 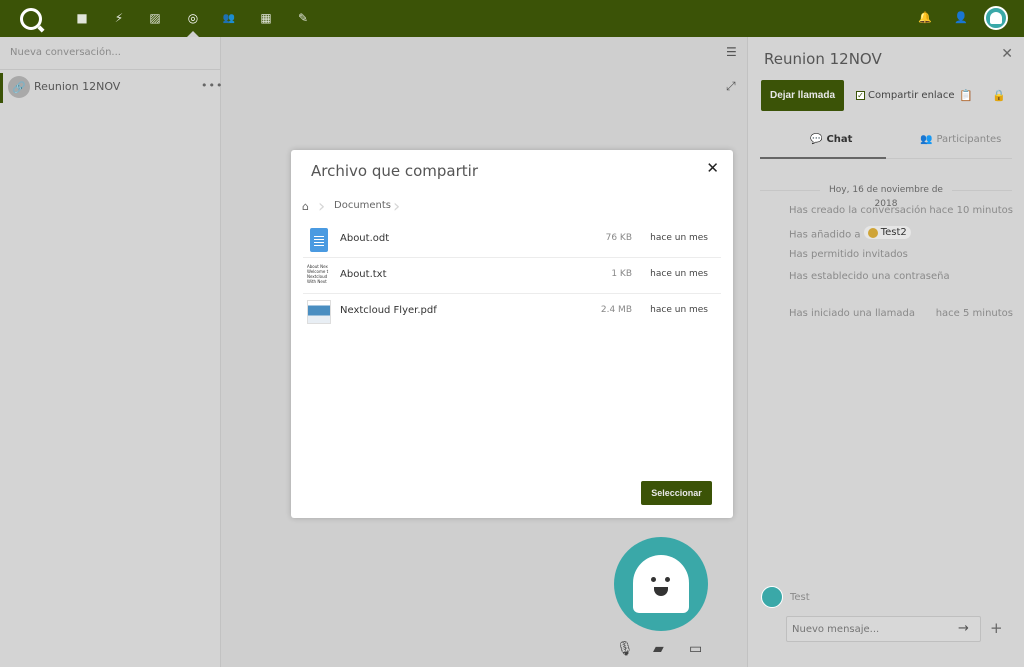 What do you see at coordinates (394, 171) in the screenshot?
I see `dialog-title: Archivo que compartir` at bounding box center [394, 171].